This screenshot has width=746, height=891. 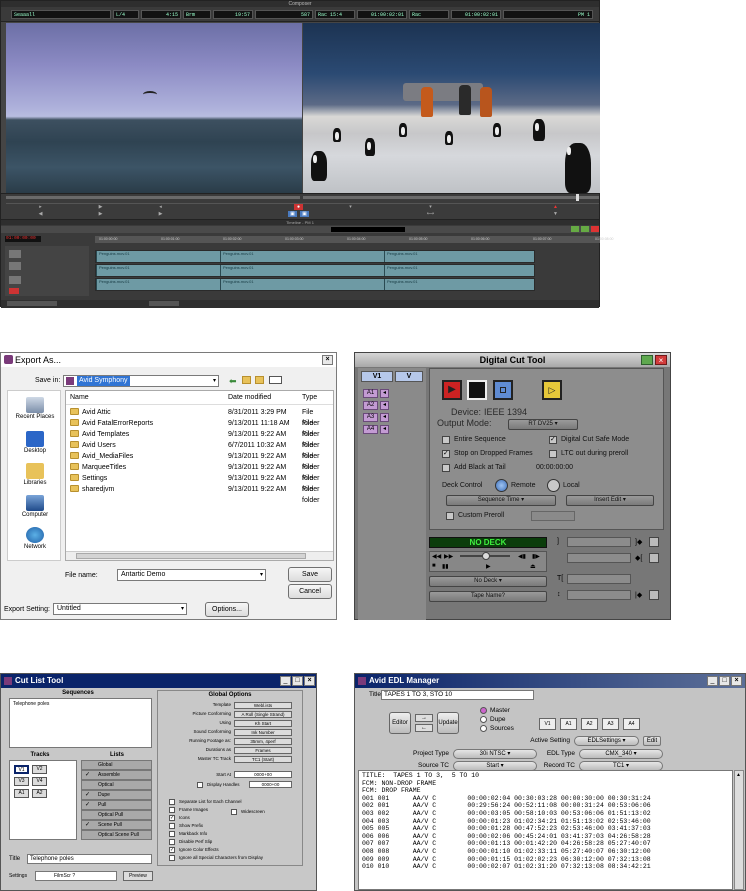 I want to click on option-dropdown: Frames, so click(x=263, y=750).